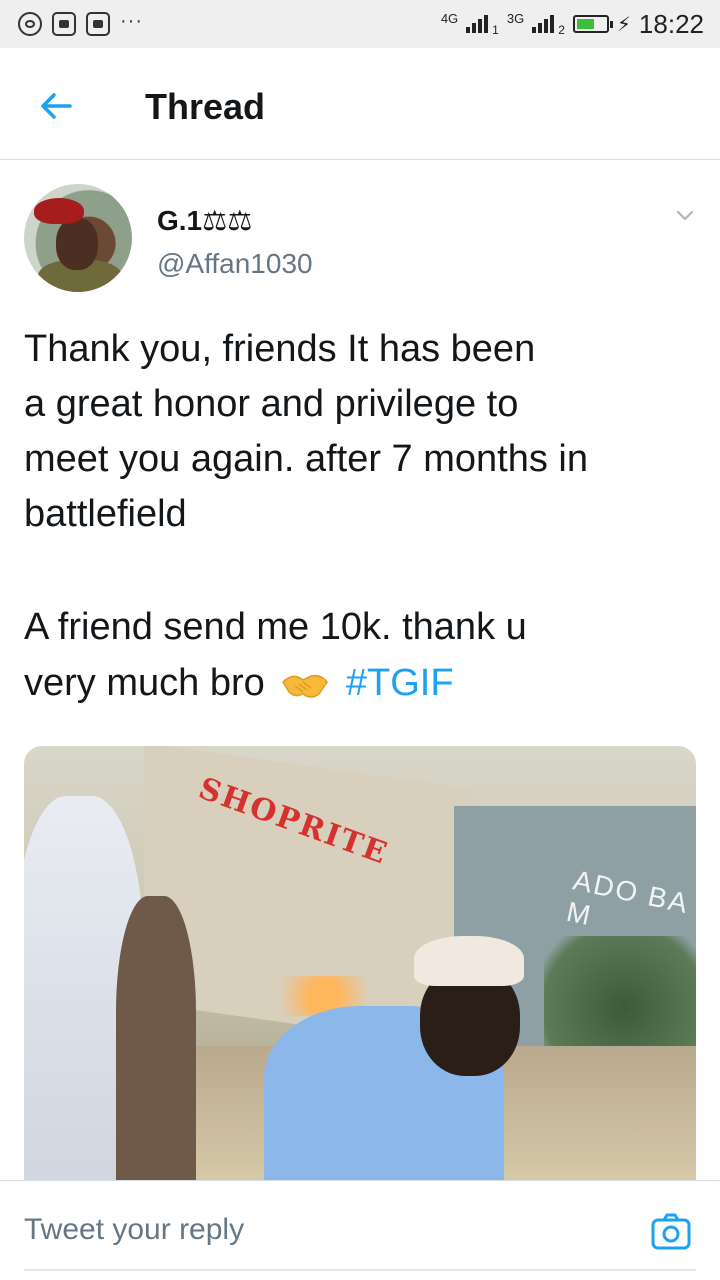  What do you see at coordinates (144, 683) in the screenshot?
I see `tweet-text-fragment: very much bro` at bounding box center [144, 683].